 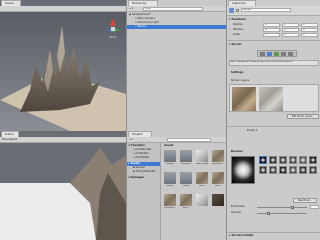 I want to click on asset-tile: Terrain.., so click(x=170, y=181).